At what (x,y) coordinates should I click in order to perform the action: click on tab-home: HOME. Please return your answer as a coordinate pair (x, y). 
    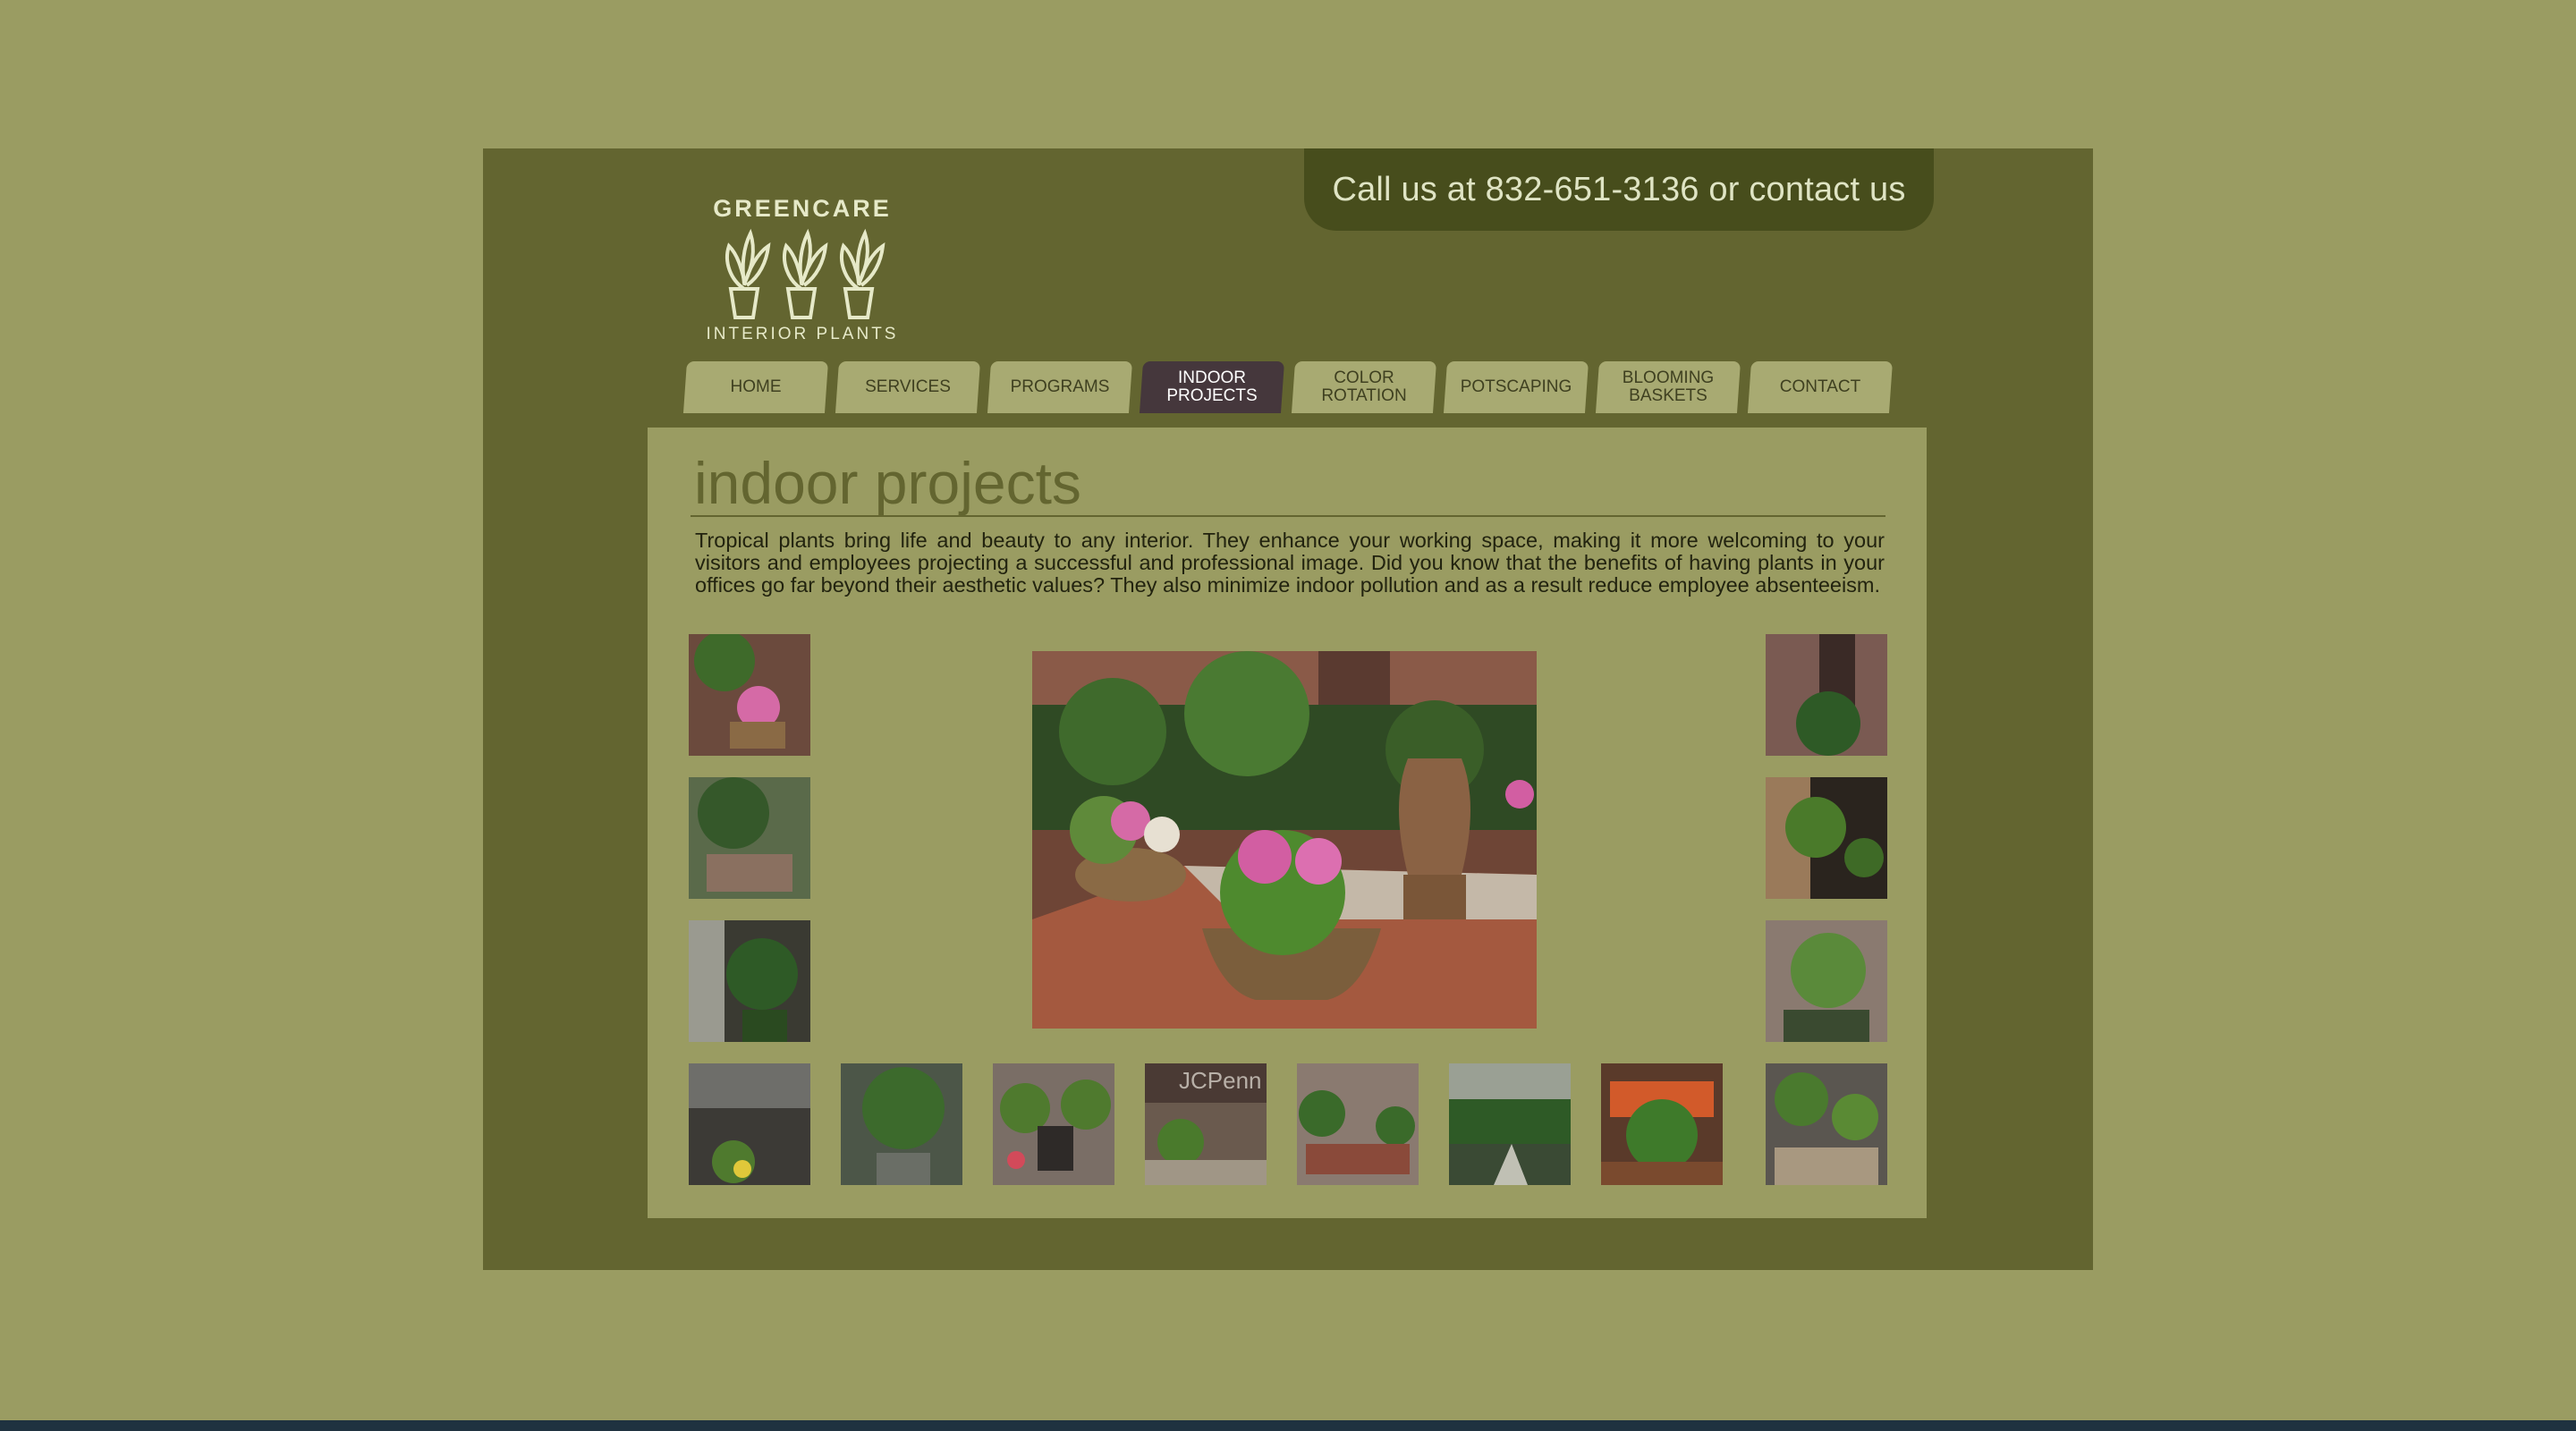
    Looking at the image, I should click on (755, 387).